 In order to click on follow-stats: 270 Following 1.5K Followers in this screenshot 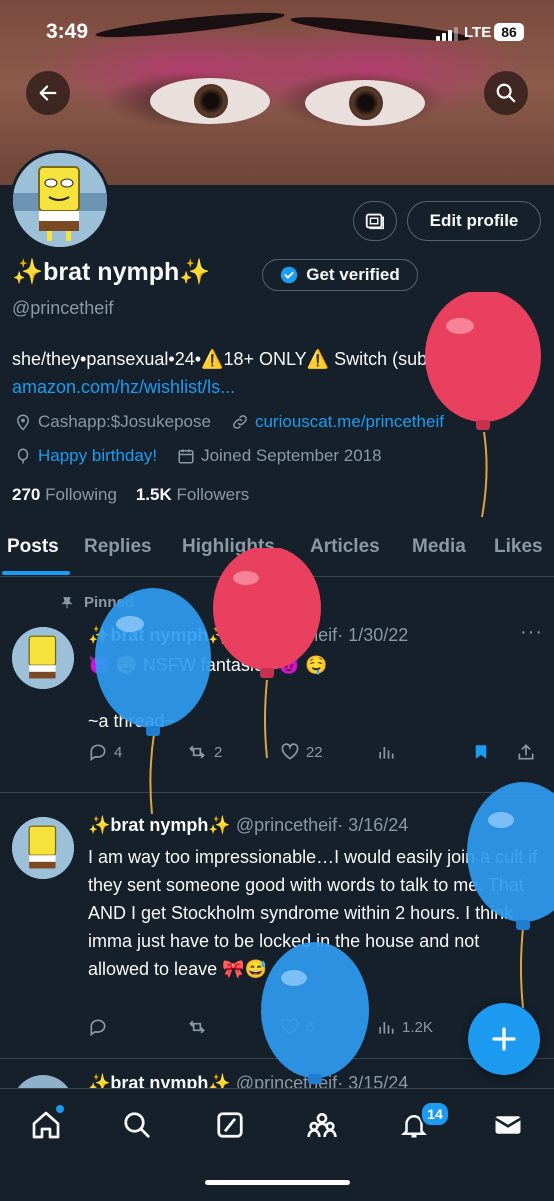, I will do `click(130, 495)`.